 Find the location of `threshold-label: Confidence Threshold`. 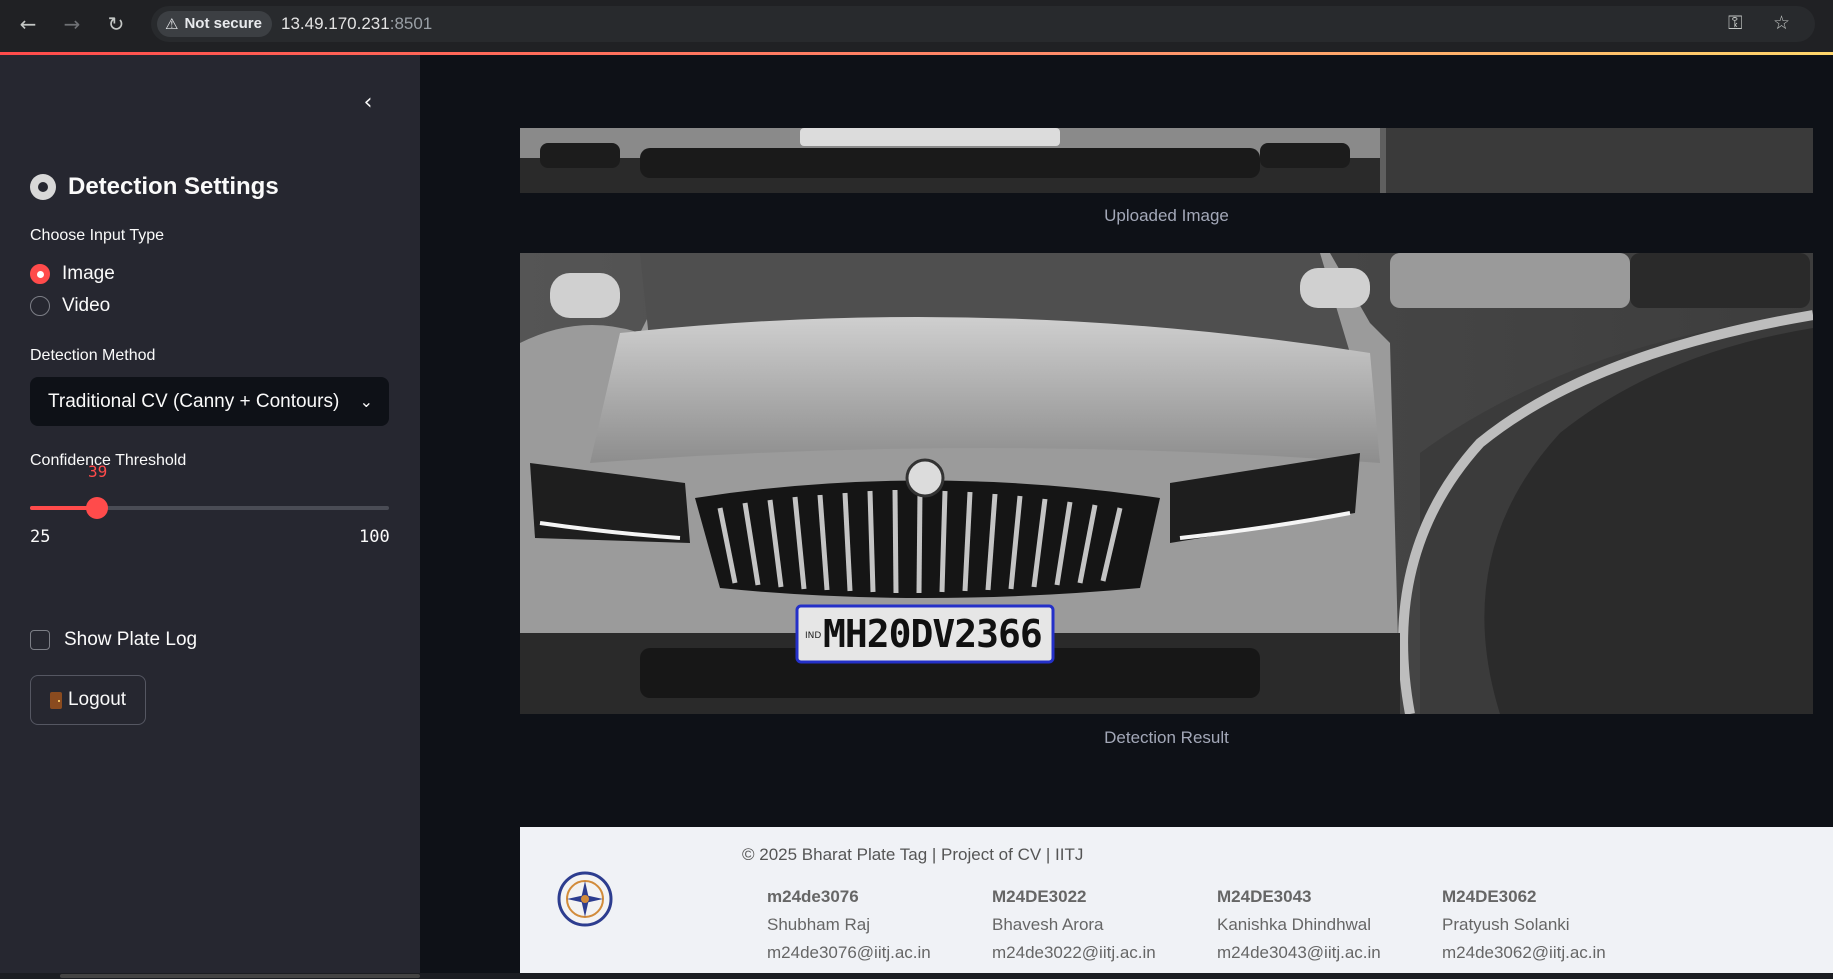

threshold-label: Confidence Threshold is located at coordinates (108, 460).